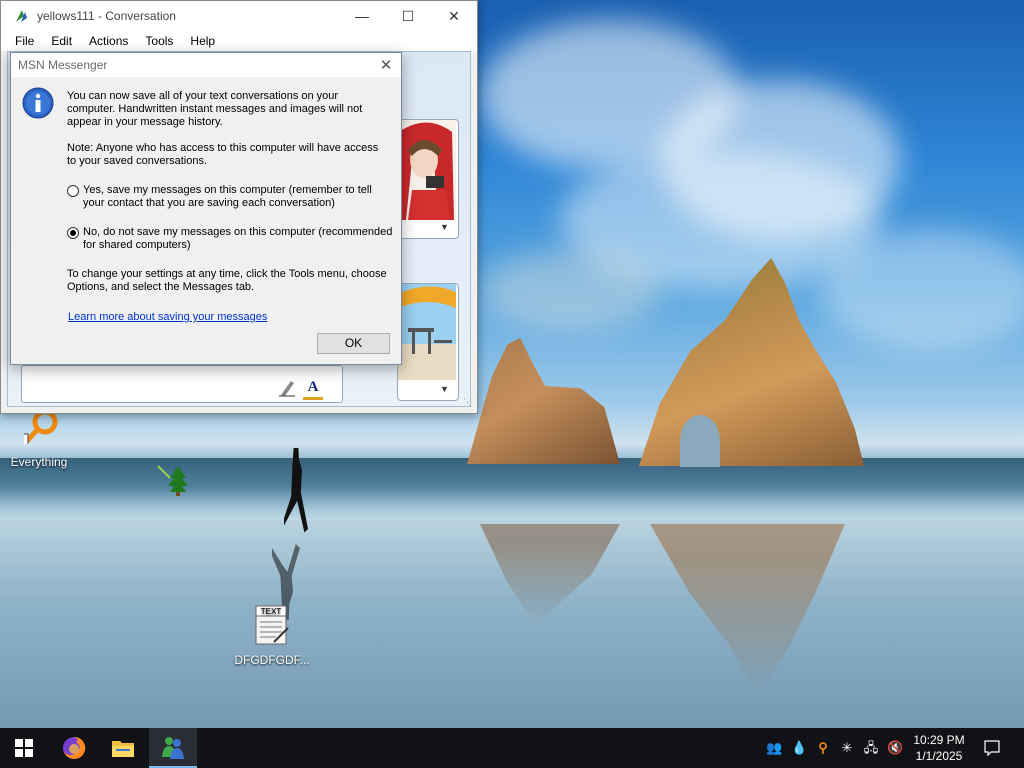 Image resolution: width=1024 pixels, height=768 pixels. What do you see at coordinates (21, 16) in the screenshot?
I see `messenger-buddy-icon` at bounding box center [21, 16].